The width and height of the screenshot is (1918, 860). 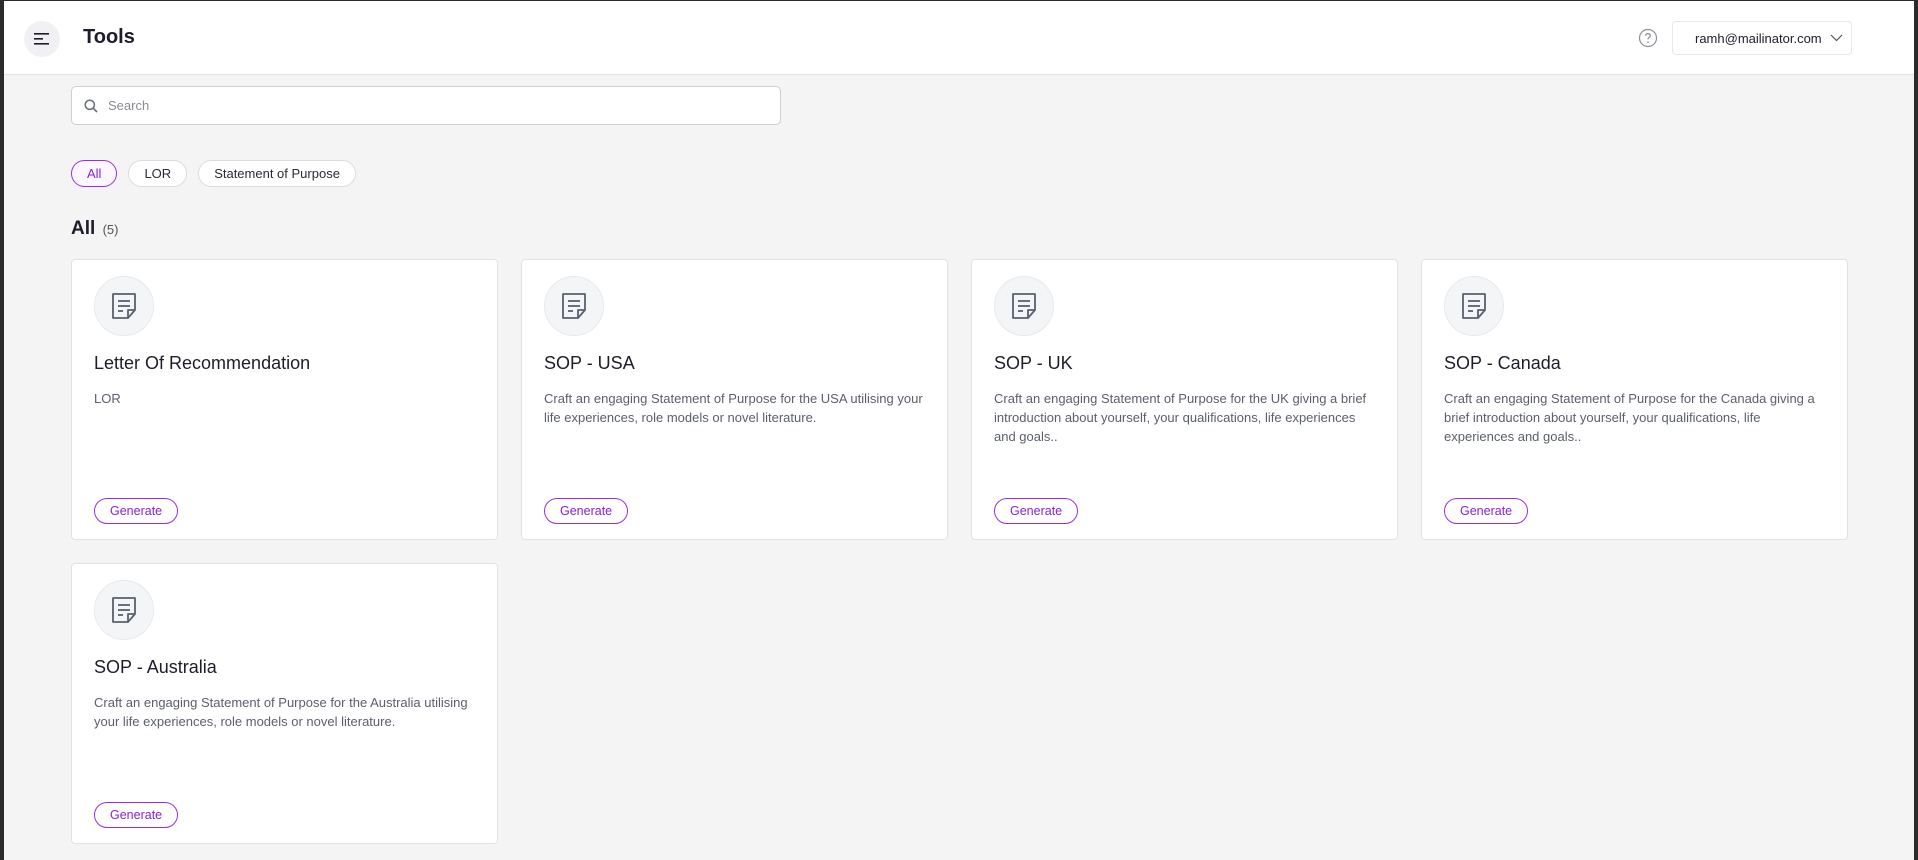 What do you see at coordinates (959, 38) in the screenshot?
I see `top-bar: Tools ramh@mailinator.com` at bounding box center [959, 38].